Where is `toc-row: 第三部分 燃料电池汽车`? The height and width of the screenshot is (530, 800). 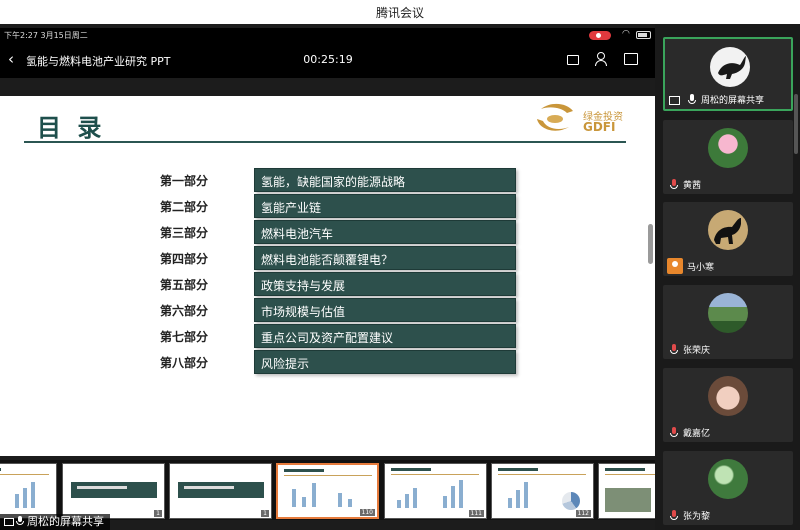
toc-row: 第三部分 燃料电池汽车 is located at coordinates (340, 232).